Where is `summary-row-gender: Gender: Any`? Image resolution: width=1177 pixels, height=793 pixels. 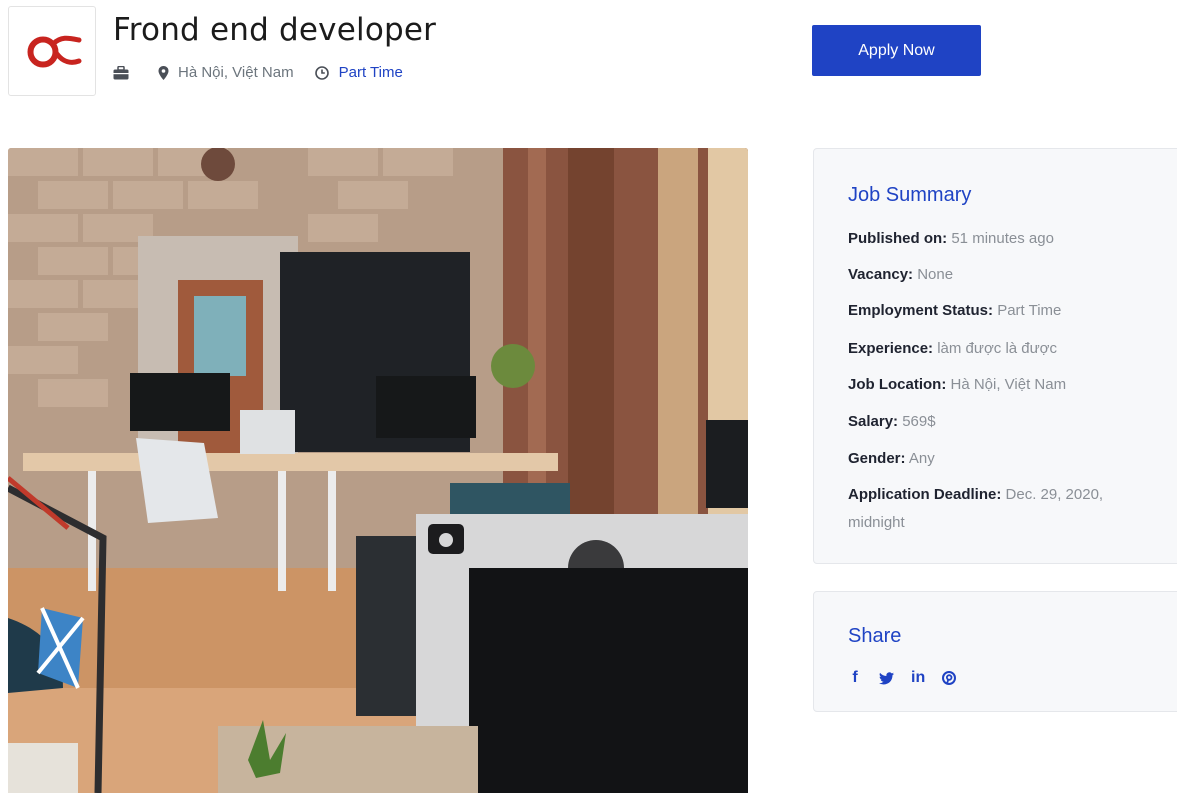
summary-row-gender: Gender: Any is located at coordinates (998, 459).